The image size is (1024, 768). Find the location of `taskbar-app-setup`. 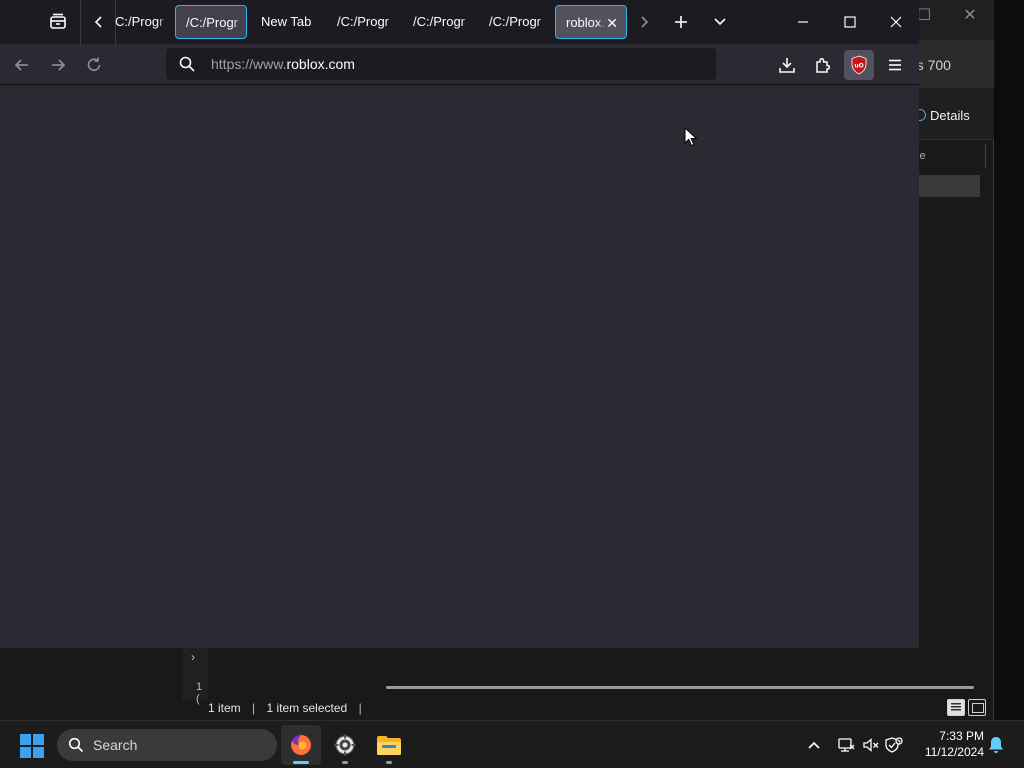

taskbar-app-setup is located at coordinates (345, 745).